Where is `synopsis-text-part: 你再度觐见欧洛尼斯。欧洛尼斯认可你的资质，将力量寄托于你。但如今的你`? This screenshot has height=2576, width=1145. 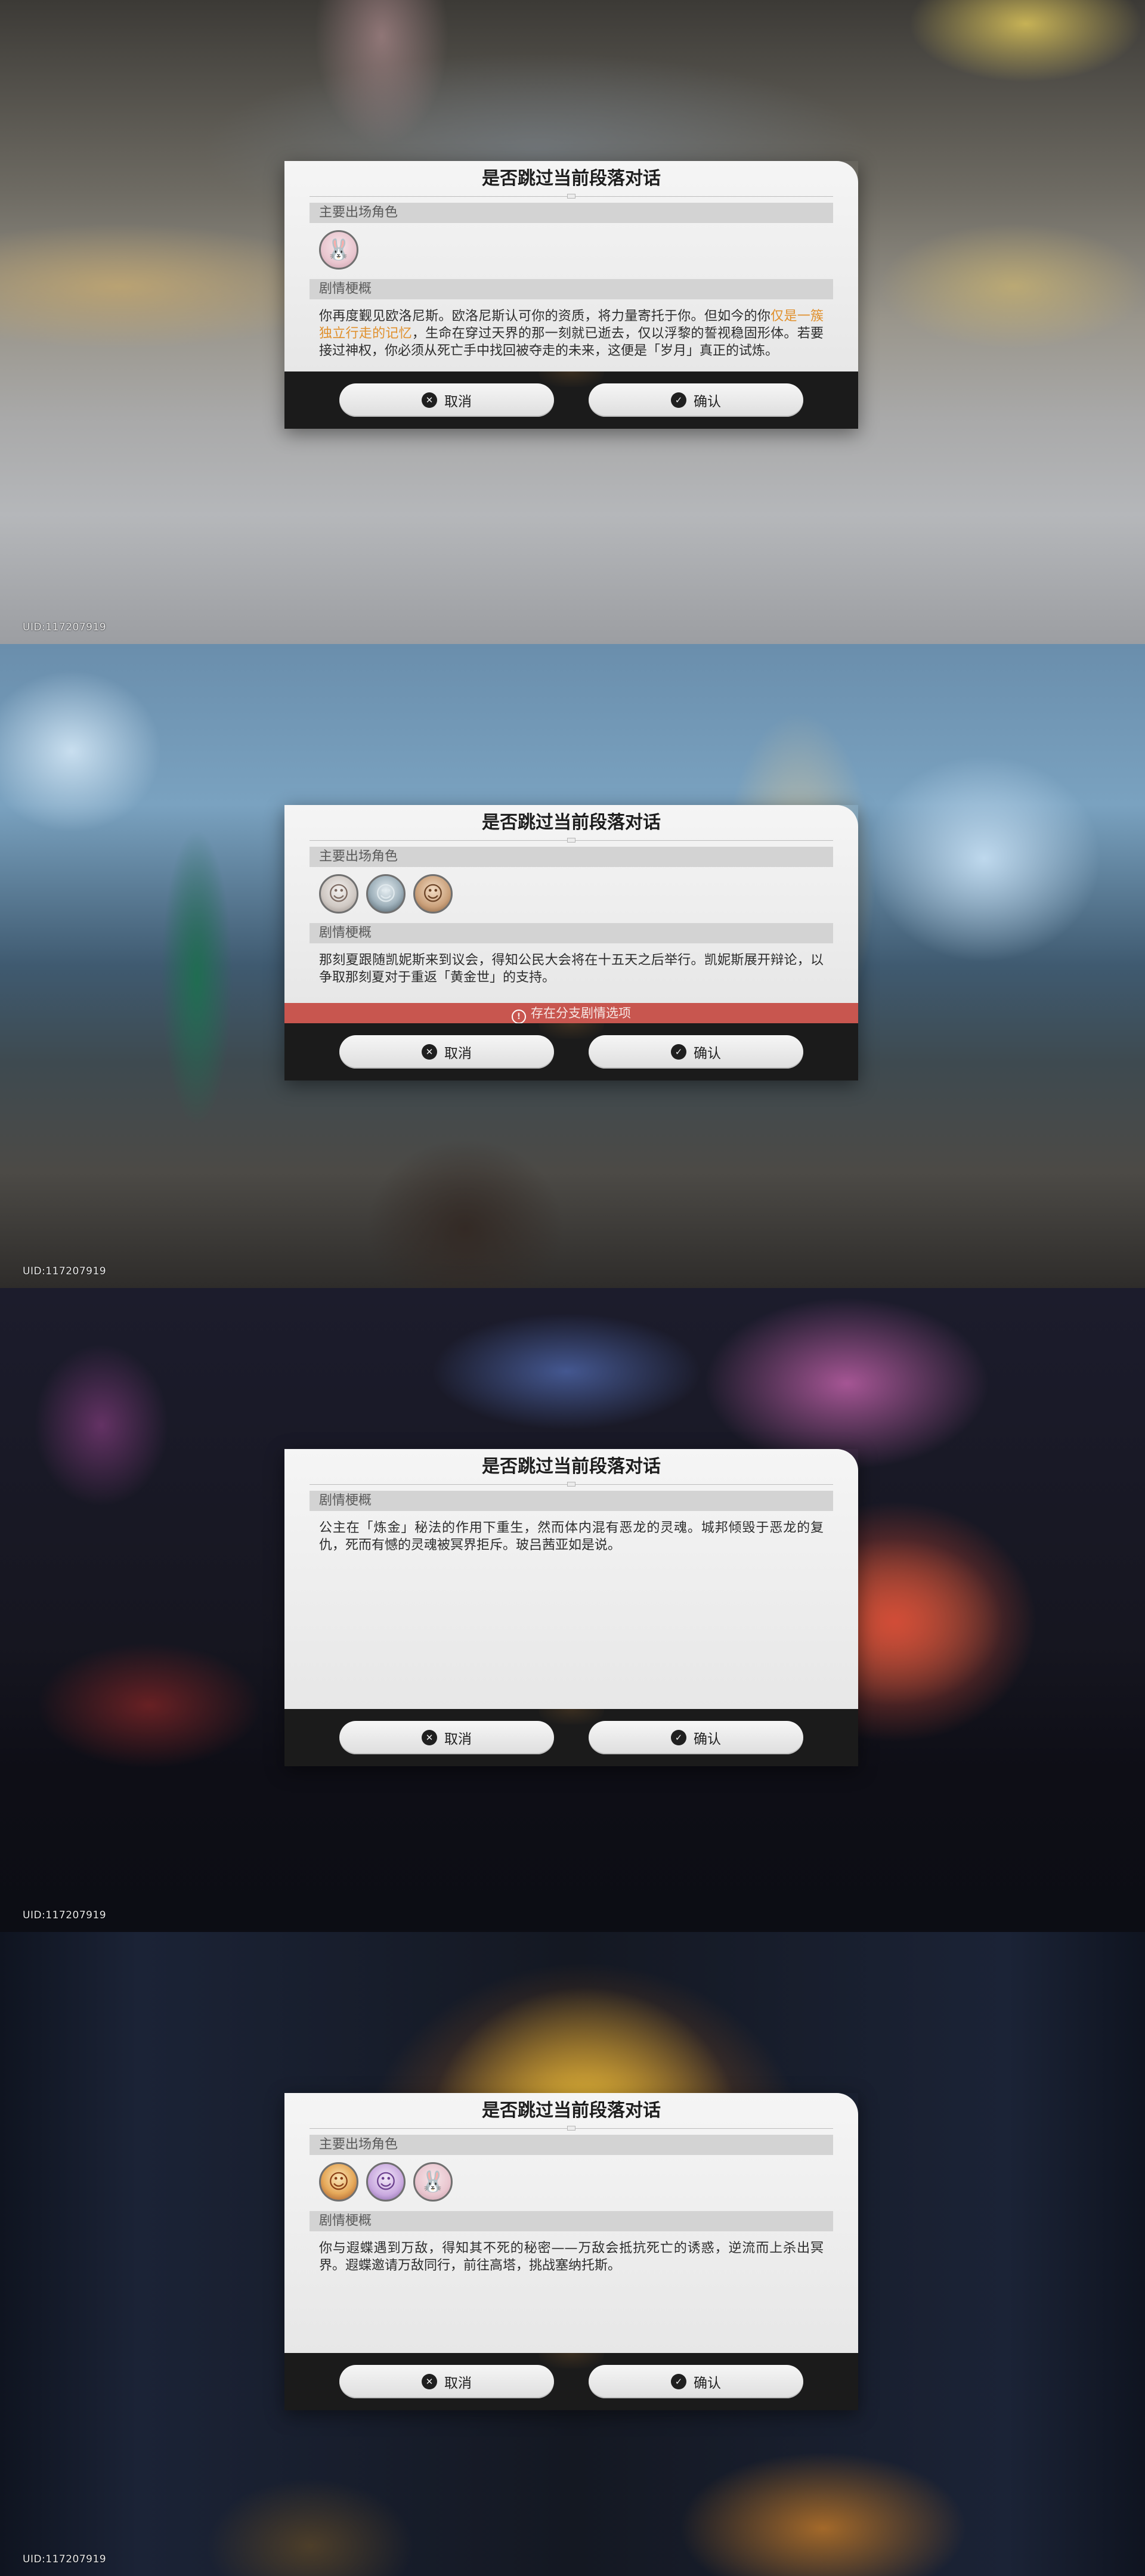
synopsis-text-part: 你再度觐见欧洛尼斯。欧洛尼斯认可你的资质，将力量寄托于你。但如今的你 is located at coordinates (545, 316).